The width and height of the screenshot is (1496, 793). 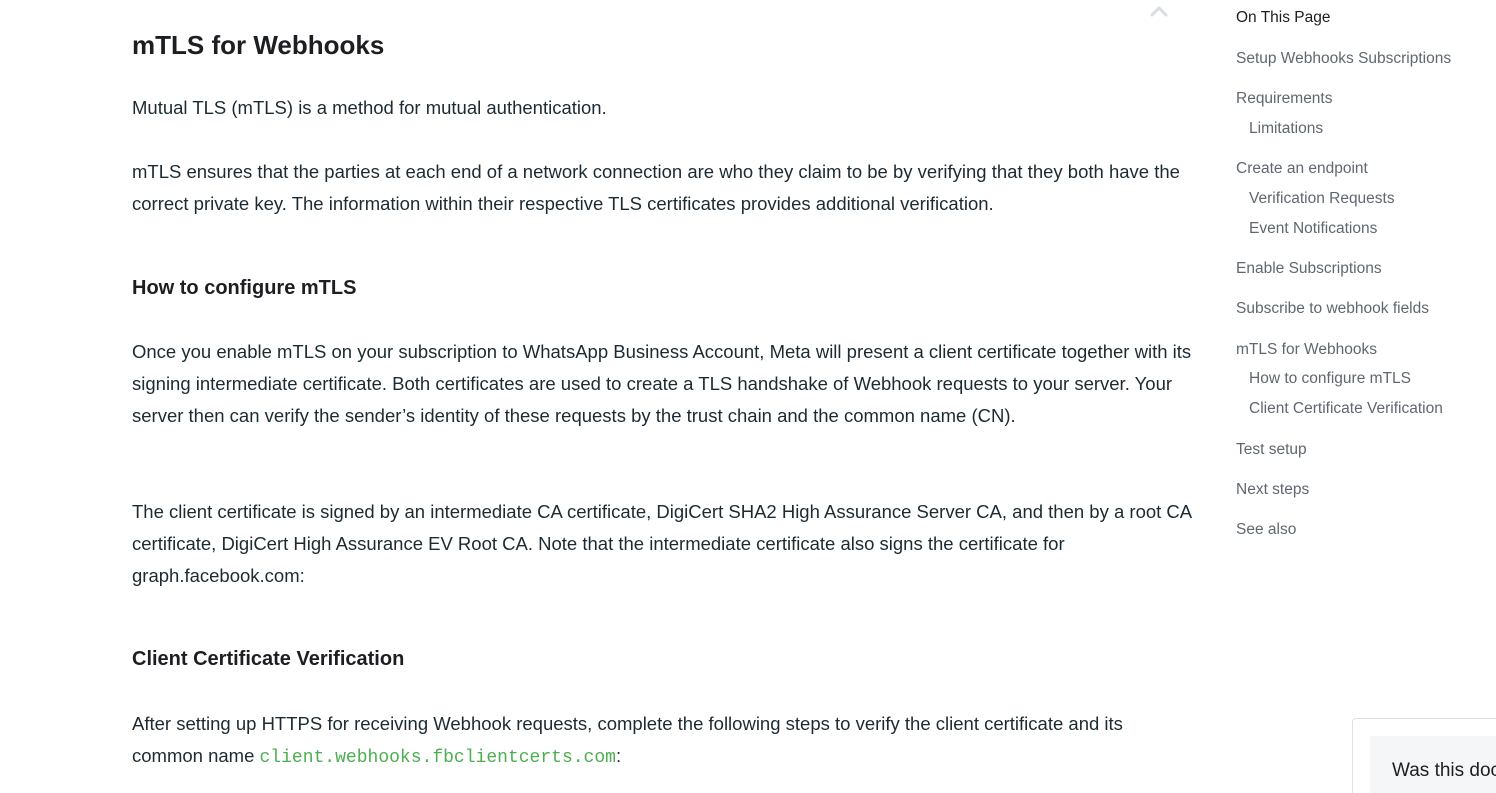 I want to click on verification-paragraph-suffix: :, so click(x=618, y=755).